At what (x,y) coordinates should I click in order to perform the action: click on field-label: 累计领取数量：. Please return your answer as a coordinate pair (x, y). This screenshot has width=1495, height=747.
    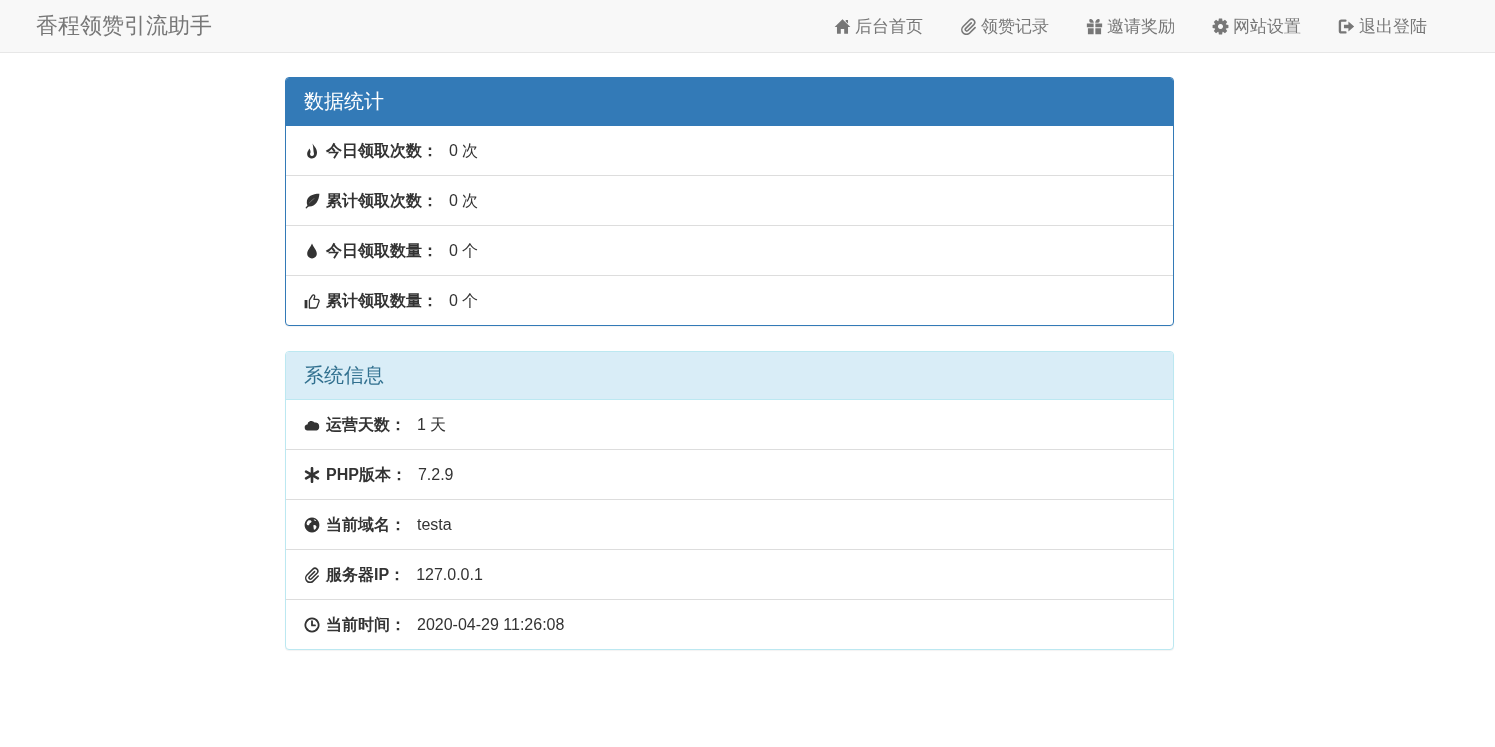
    Looking at the image, I should click on (382, 301).